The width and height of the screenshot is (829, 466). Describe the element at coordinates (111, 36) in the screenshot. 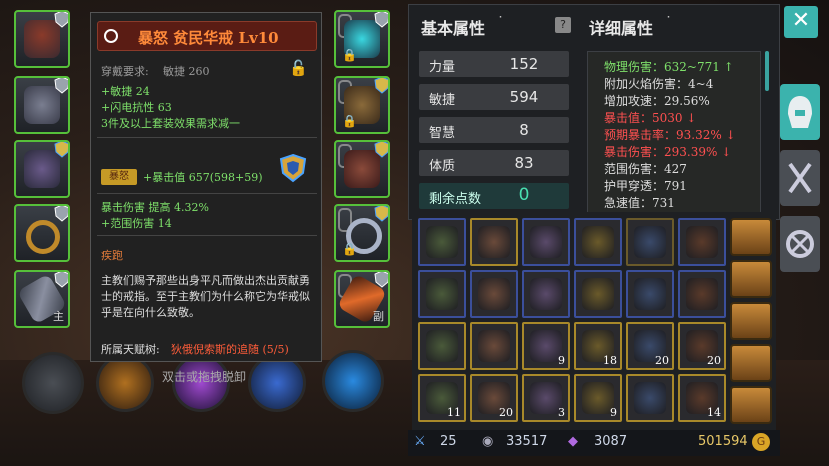

I see `ring-type-icon` at that location.